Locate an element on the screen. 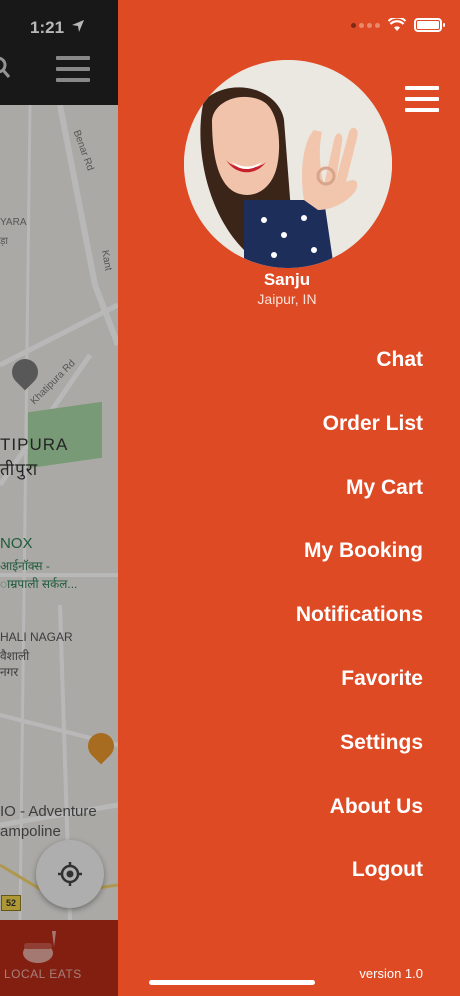  signal-icon is located at coordinates (365, 25).